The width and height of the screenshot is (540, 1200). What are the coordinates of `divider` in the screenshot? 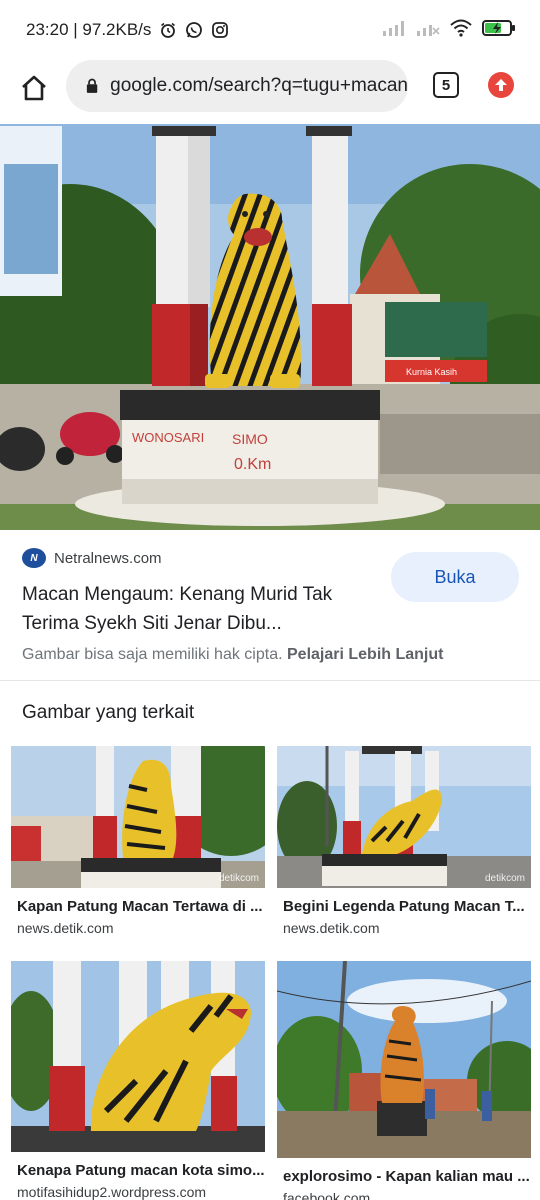 It's located at (270, 680).